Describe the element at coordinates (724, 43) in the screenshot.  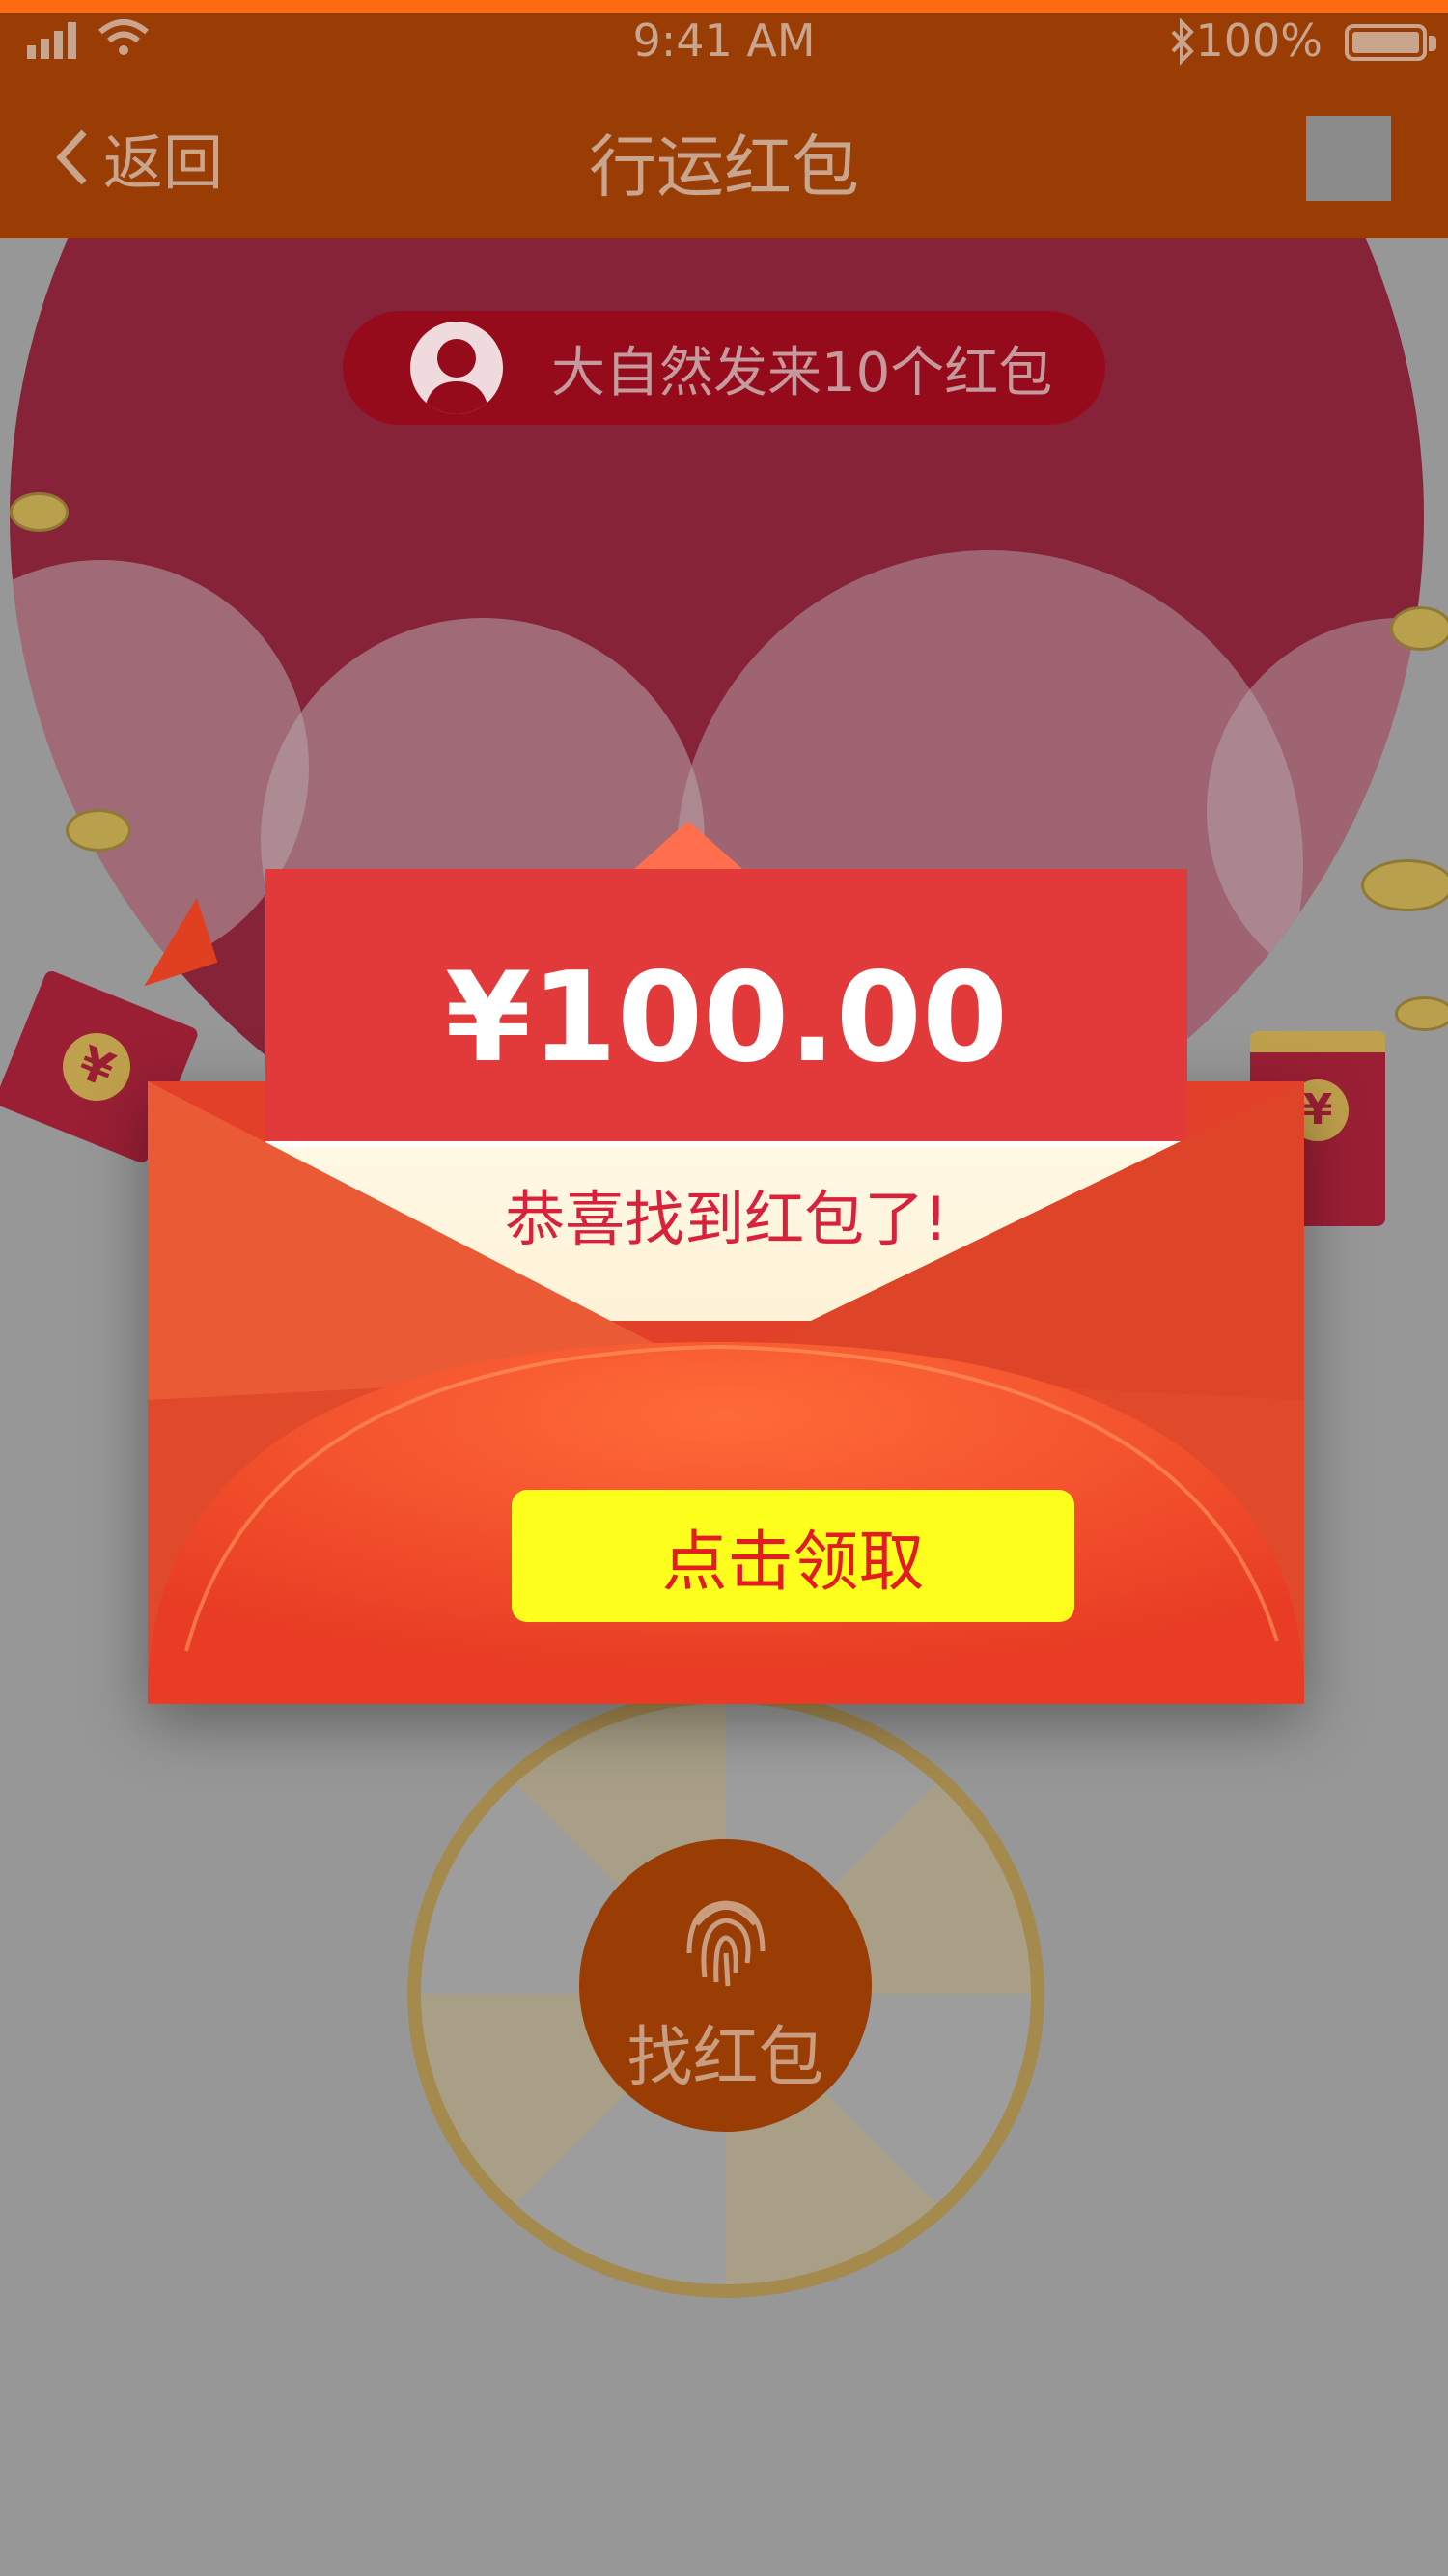
I see `status-bar: 9:41 AM 100%` at that location.